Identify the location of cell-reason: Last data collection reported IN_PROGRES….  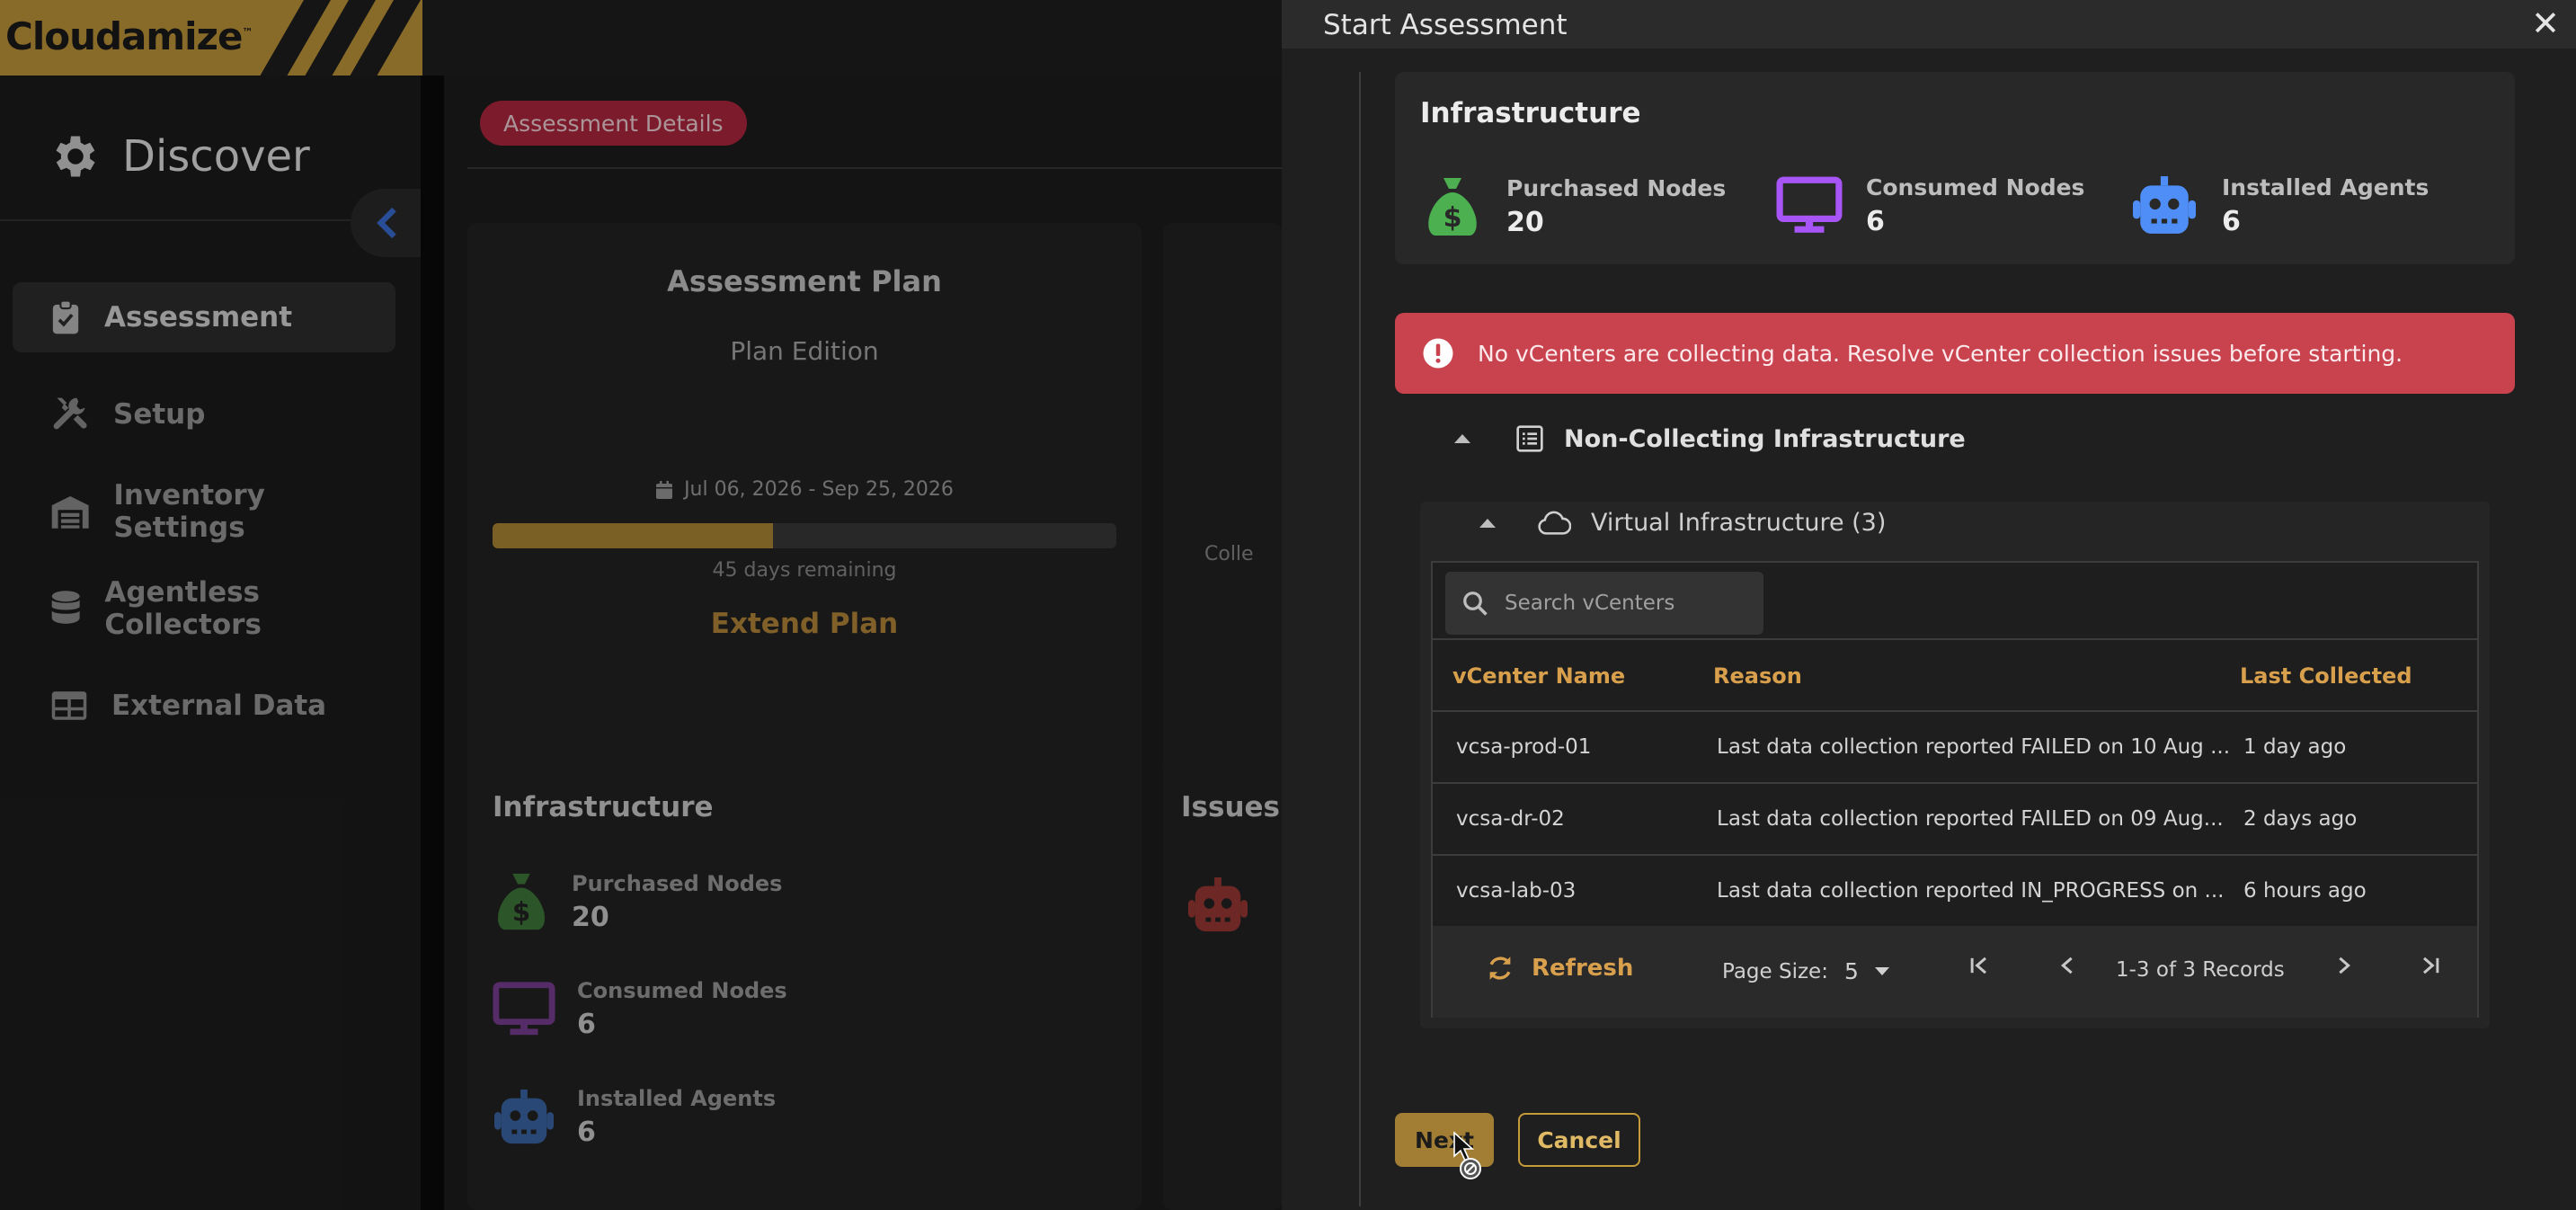
(1971, 891).